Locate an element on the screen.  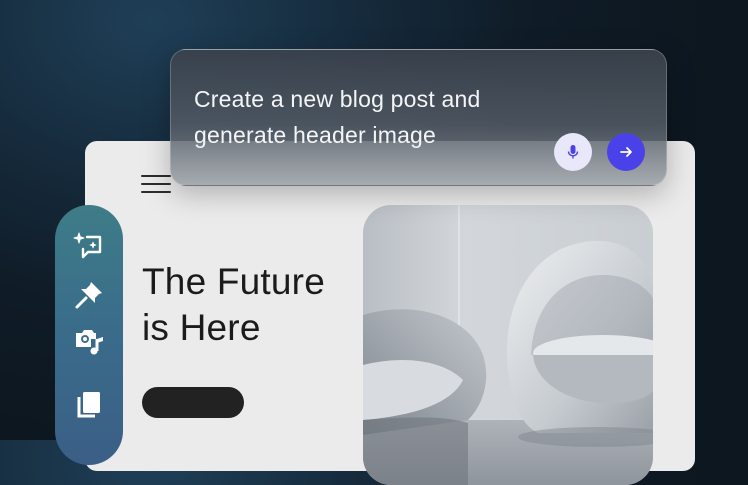
hero-cta-button is located at coordinates (193, 402).